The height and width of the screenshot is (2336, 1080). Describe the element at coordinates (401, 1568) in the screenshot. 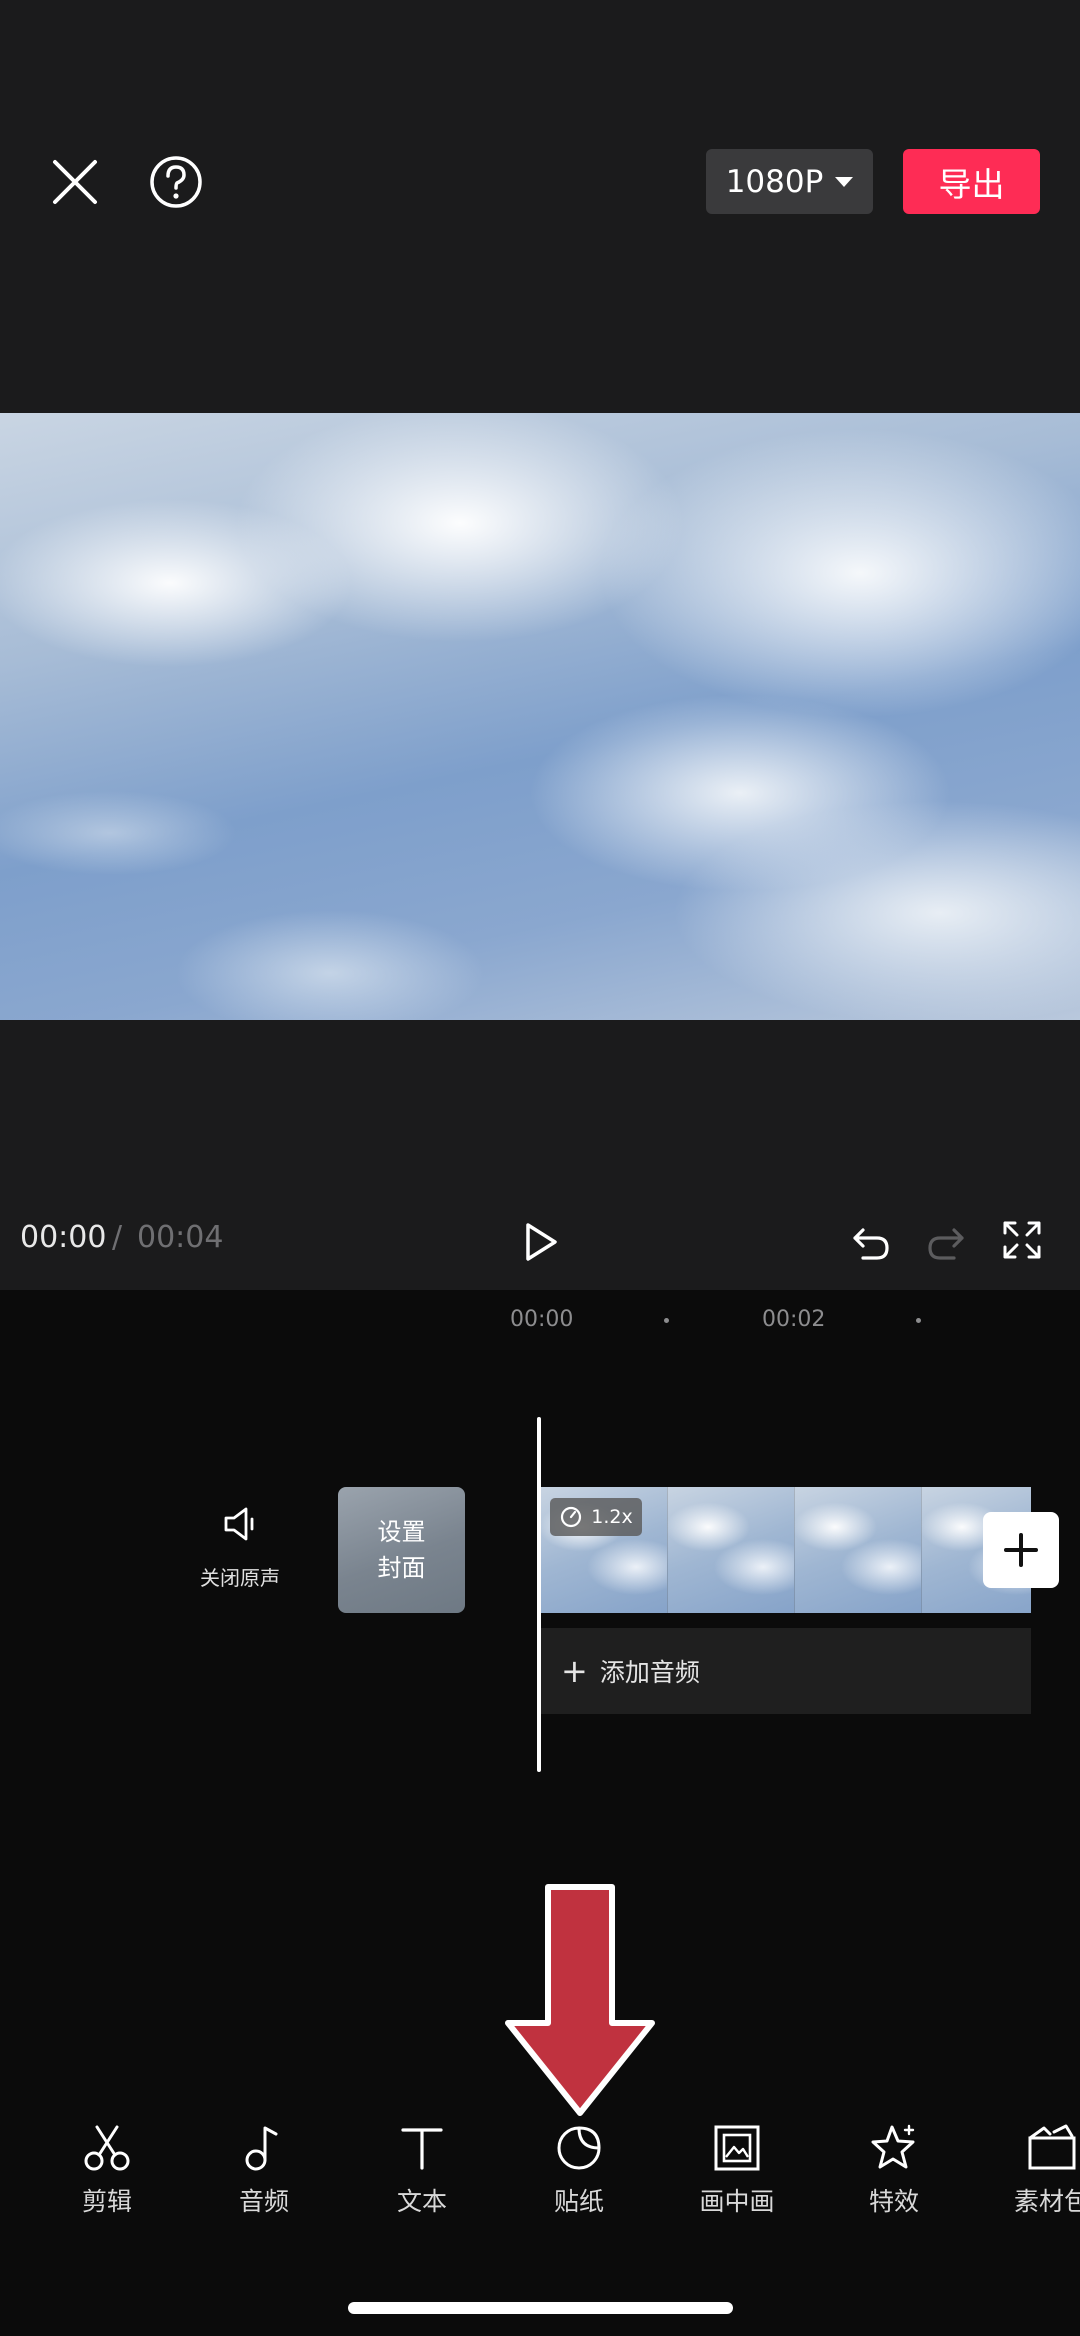

I see `cover-label-line2: 封面` at that location.